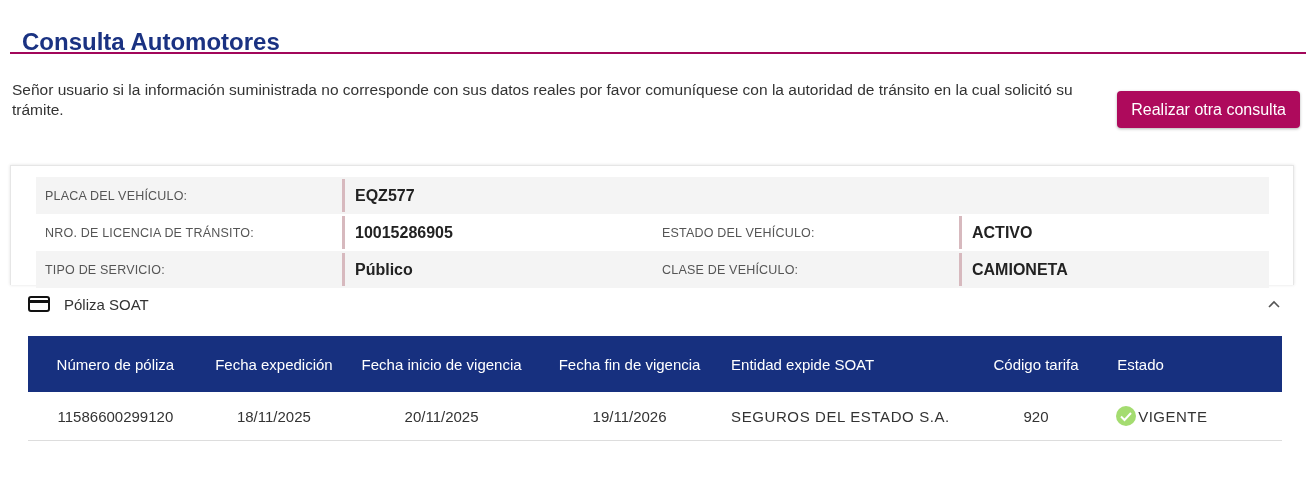 This screenshot has height=482, width=1306. Describe the element at coordinates (1114, 269) in the screenshot. I see `field-value: CAMIONETA` at that location.